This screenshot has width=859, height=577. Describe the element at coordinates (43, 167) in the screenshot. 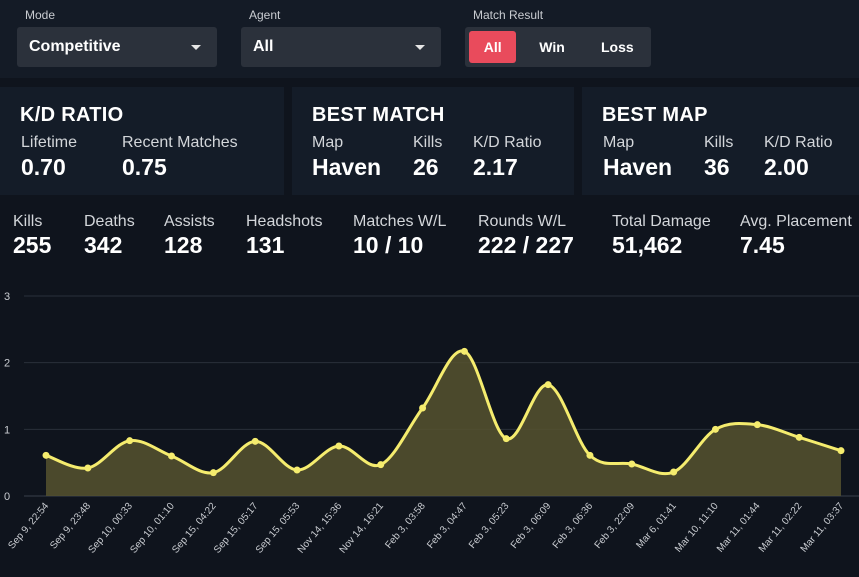

I see `lifetime-value: 0.70` at that location.